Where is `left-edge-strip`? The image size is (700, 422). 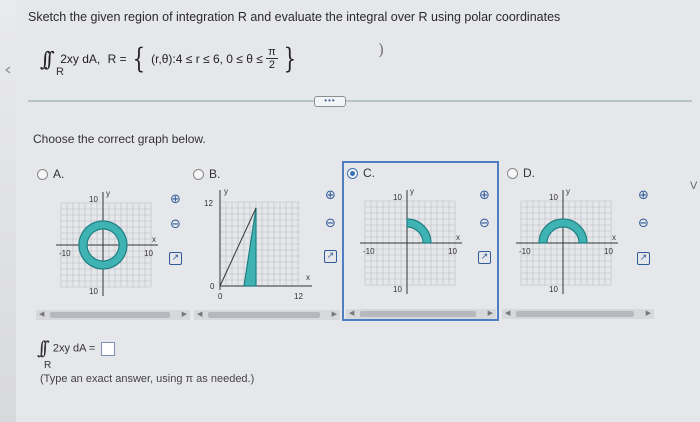
left-edge-strip is located at coordinates (8, 211).